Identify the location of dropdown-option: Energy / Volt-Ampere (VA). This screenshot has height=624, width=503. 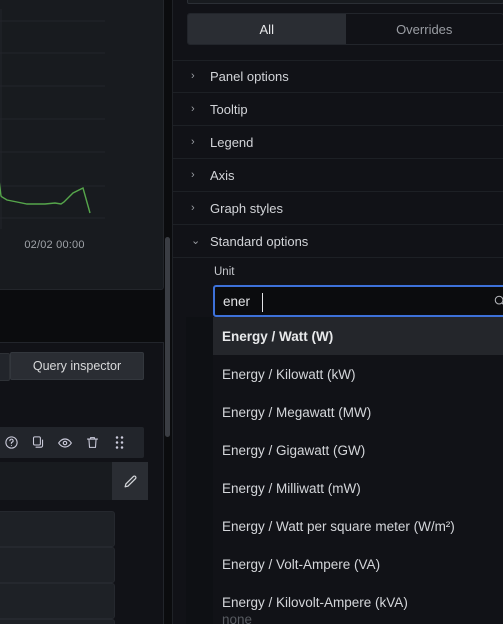
(358, 564).